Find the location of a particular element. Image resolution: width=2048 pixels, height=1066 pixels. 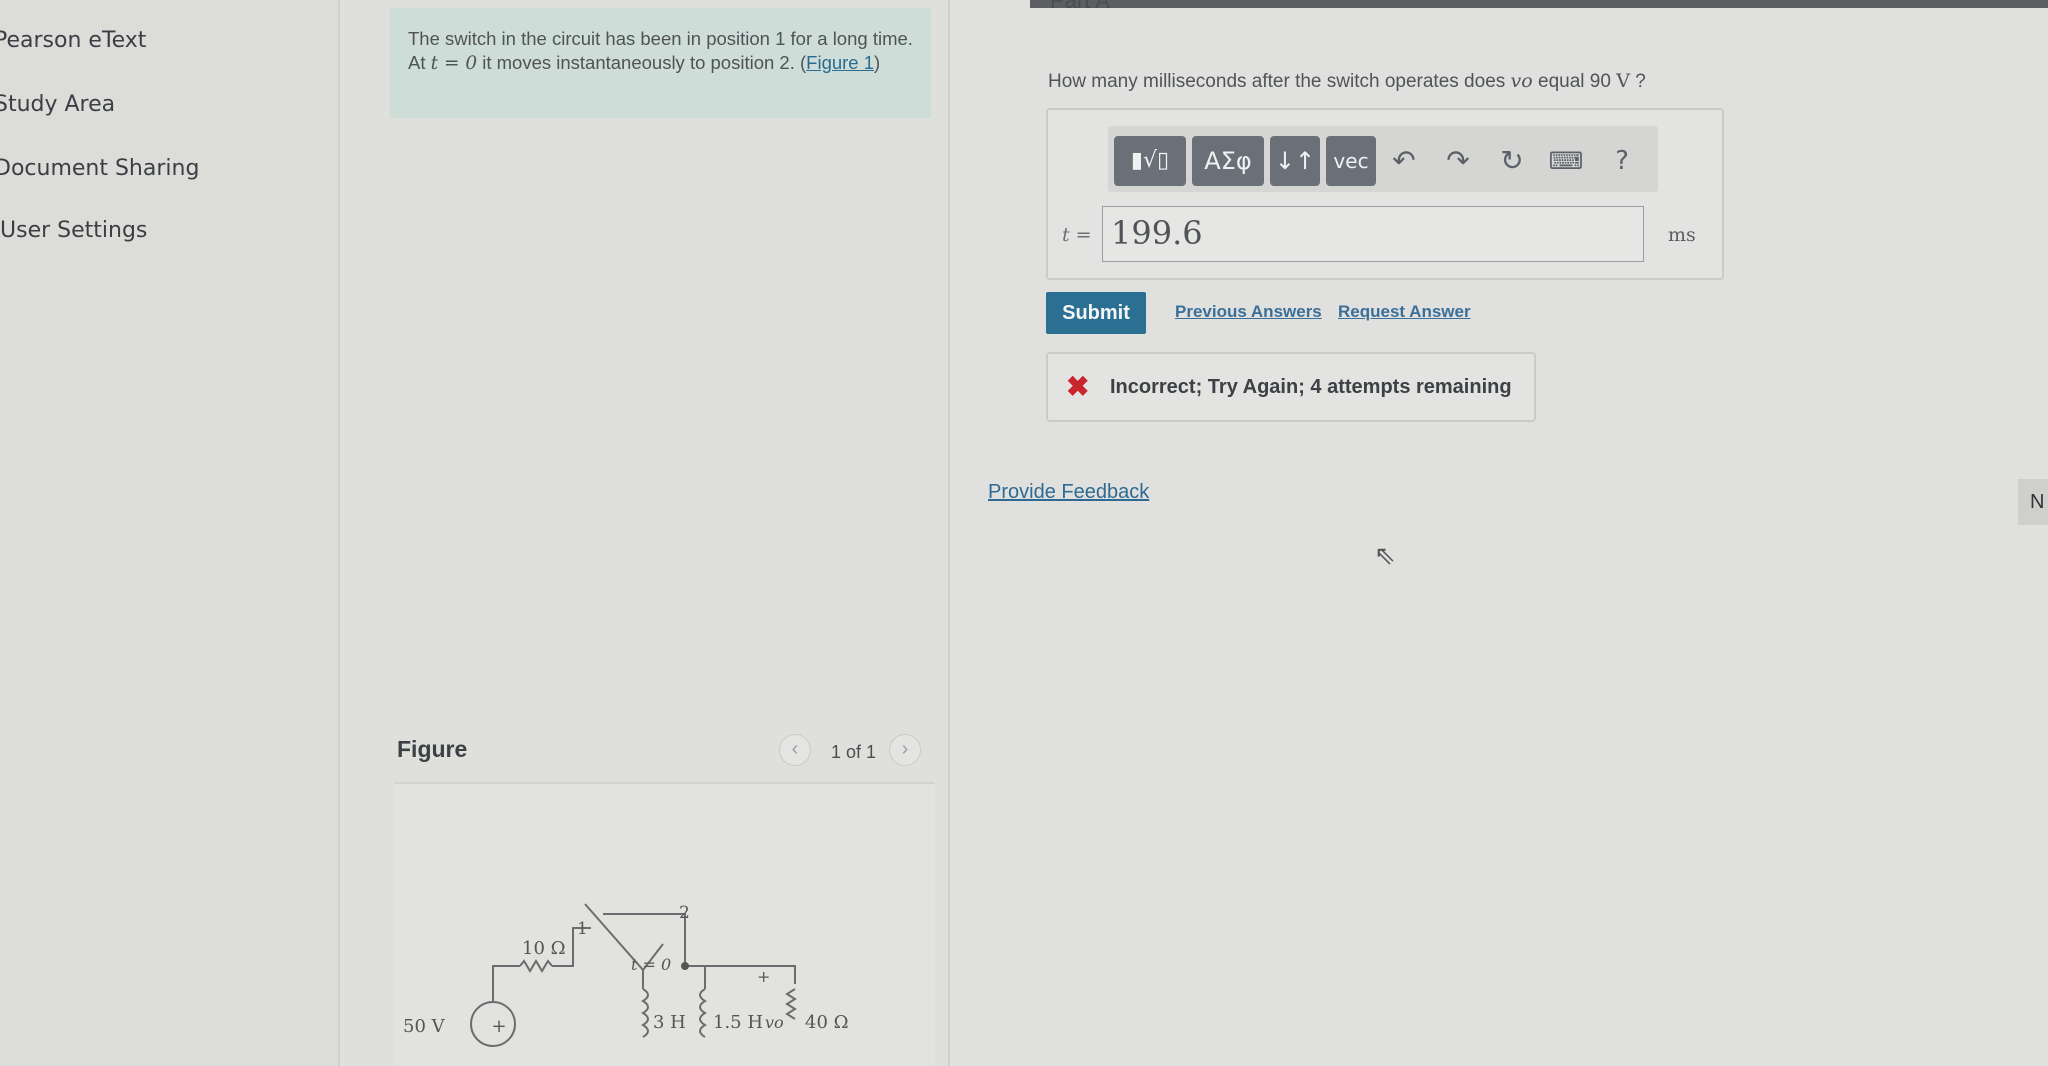

figure-title: Figure is located at coordinates (432, 749).